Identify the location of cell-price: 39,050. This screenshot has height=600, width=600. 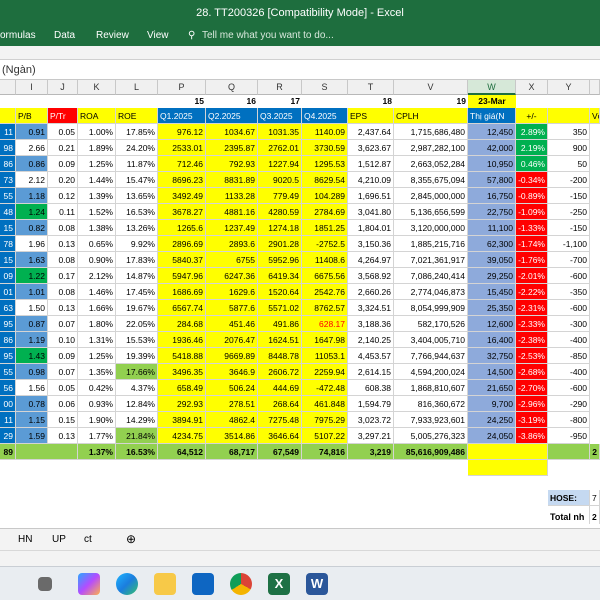
(492, 260).